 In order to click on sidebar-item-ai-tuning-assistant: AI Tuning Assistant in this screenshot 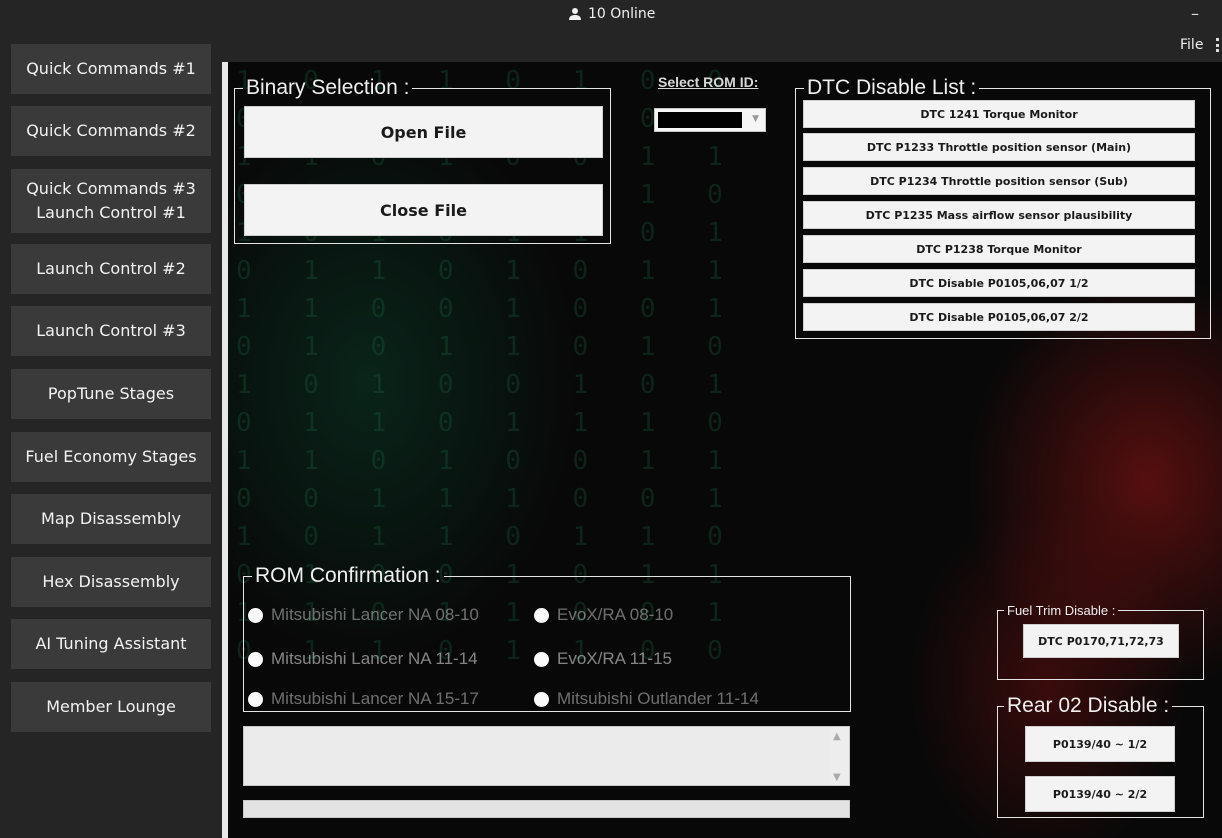, I will do `click(111, 644)`.